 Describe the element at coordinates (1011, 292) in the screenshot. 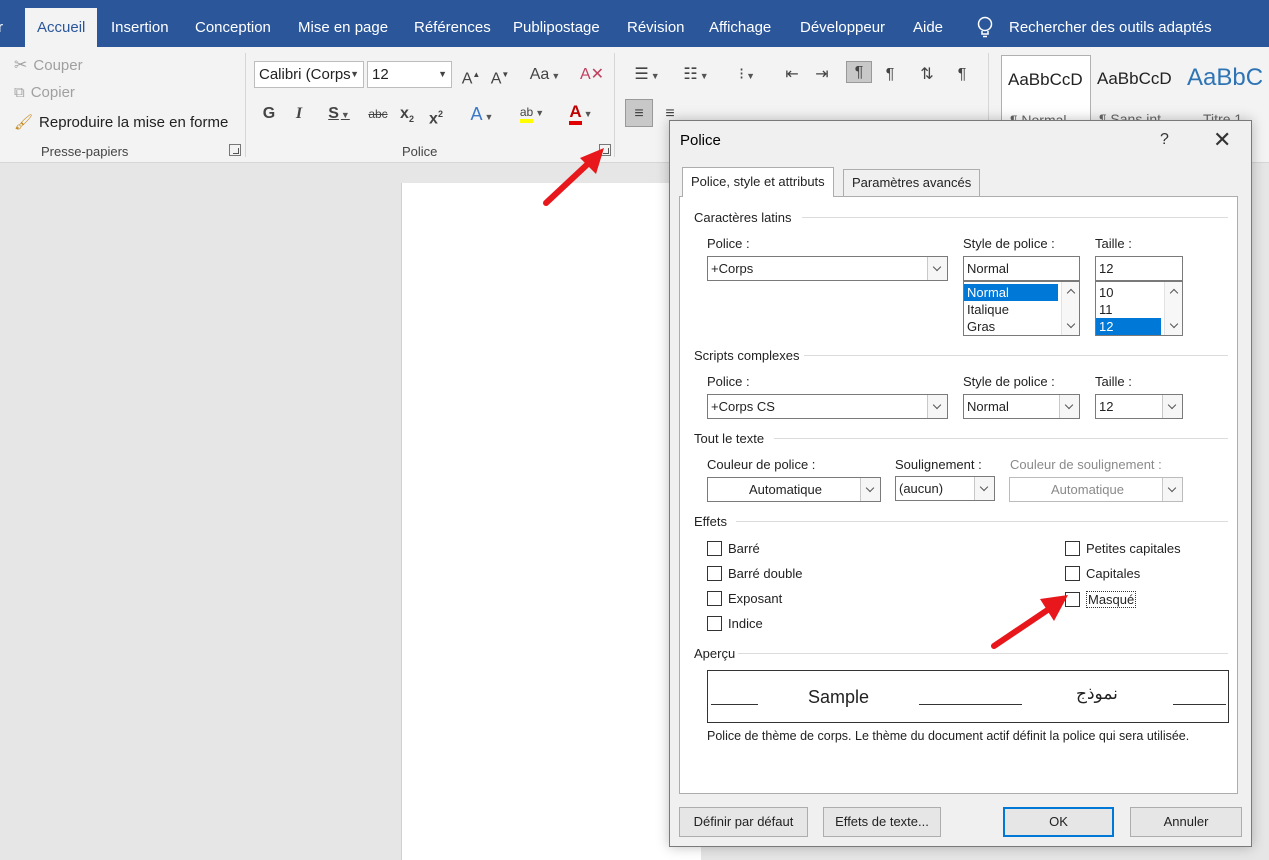

I see `list-item: Normal` at that location.